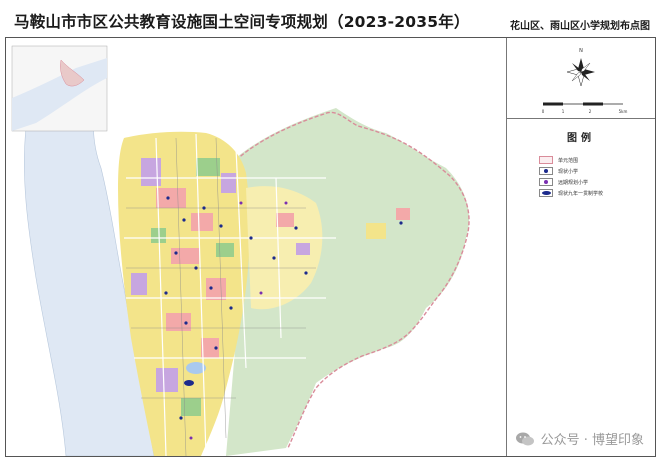 This screenshot has width=660, height=462. Describe the element at coordinates (242, 22) in the screenshot. I see `page-title: 马鞍山市市区公共教育设施国土空间专项规划（2023-2035年）` at that location.